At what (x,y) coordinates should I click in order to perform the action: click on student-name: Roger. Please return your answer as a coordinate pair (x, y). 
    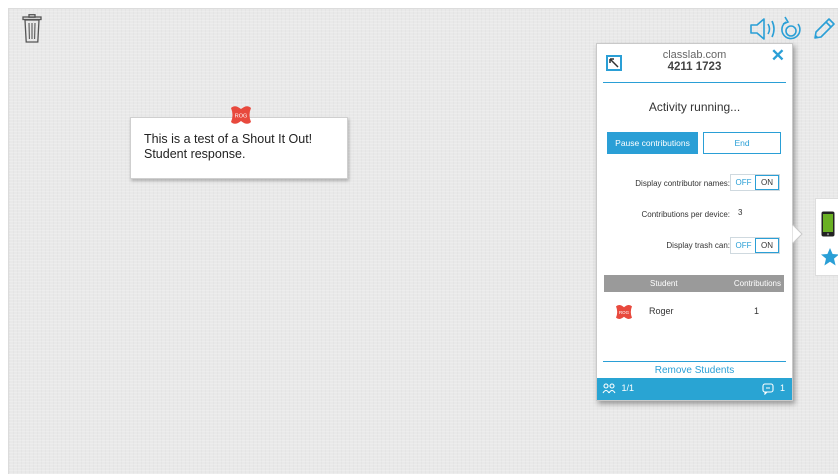
    Looking at the image, I should click on (661, 311).